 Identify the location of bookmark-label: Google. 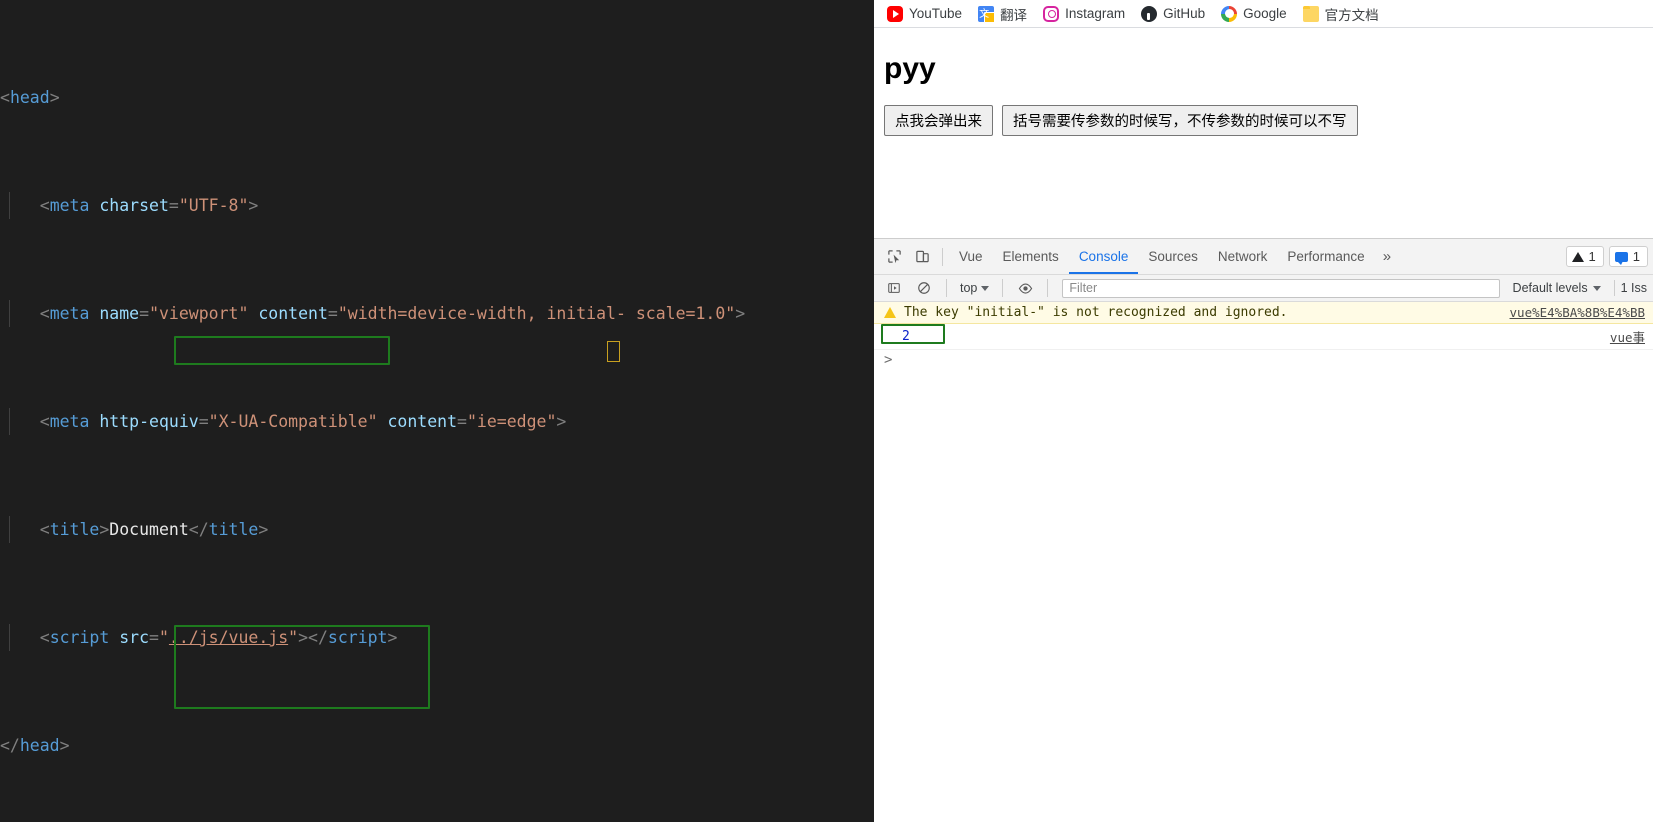
(1265, 13).